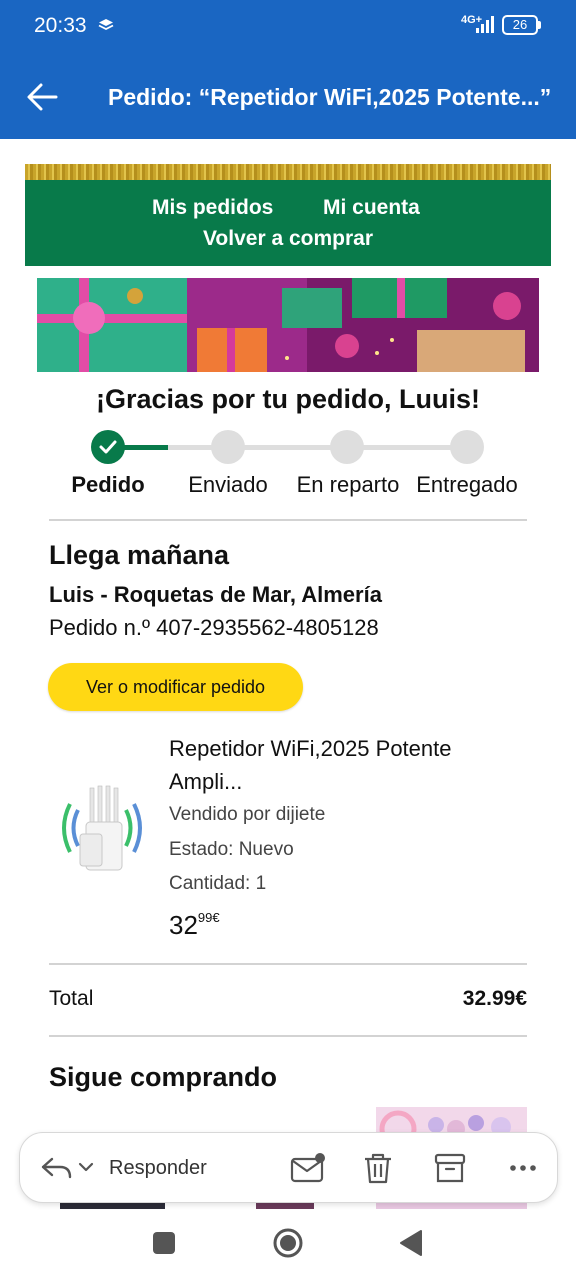 This screenshot has height=1280, width=576. What do you see at coordinates (288, 223) in the screenshot?
I see `email-nav: Mis pedidos Mi cuenta Volver a comprar` at bounding box center [288, 223].